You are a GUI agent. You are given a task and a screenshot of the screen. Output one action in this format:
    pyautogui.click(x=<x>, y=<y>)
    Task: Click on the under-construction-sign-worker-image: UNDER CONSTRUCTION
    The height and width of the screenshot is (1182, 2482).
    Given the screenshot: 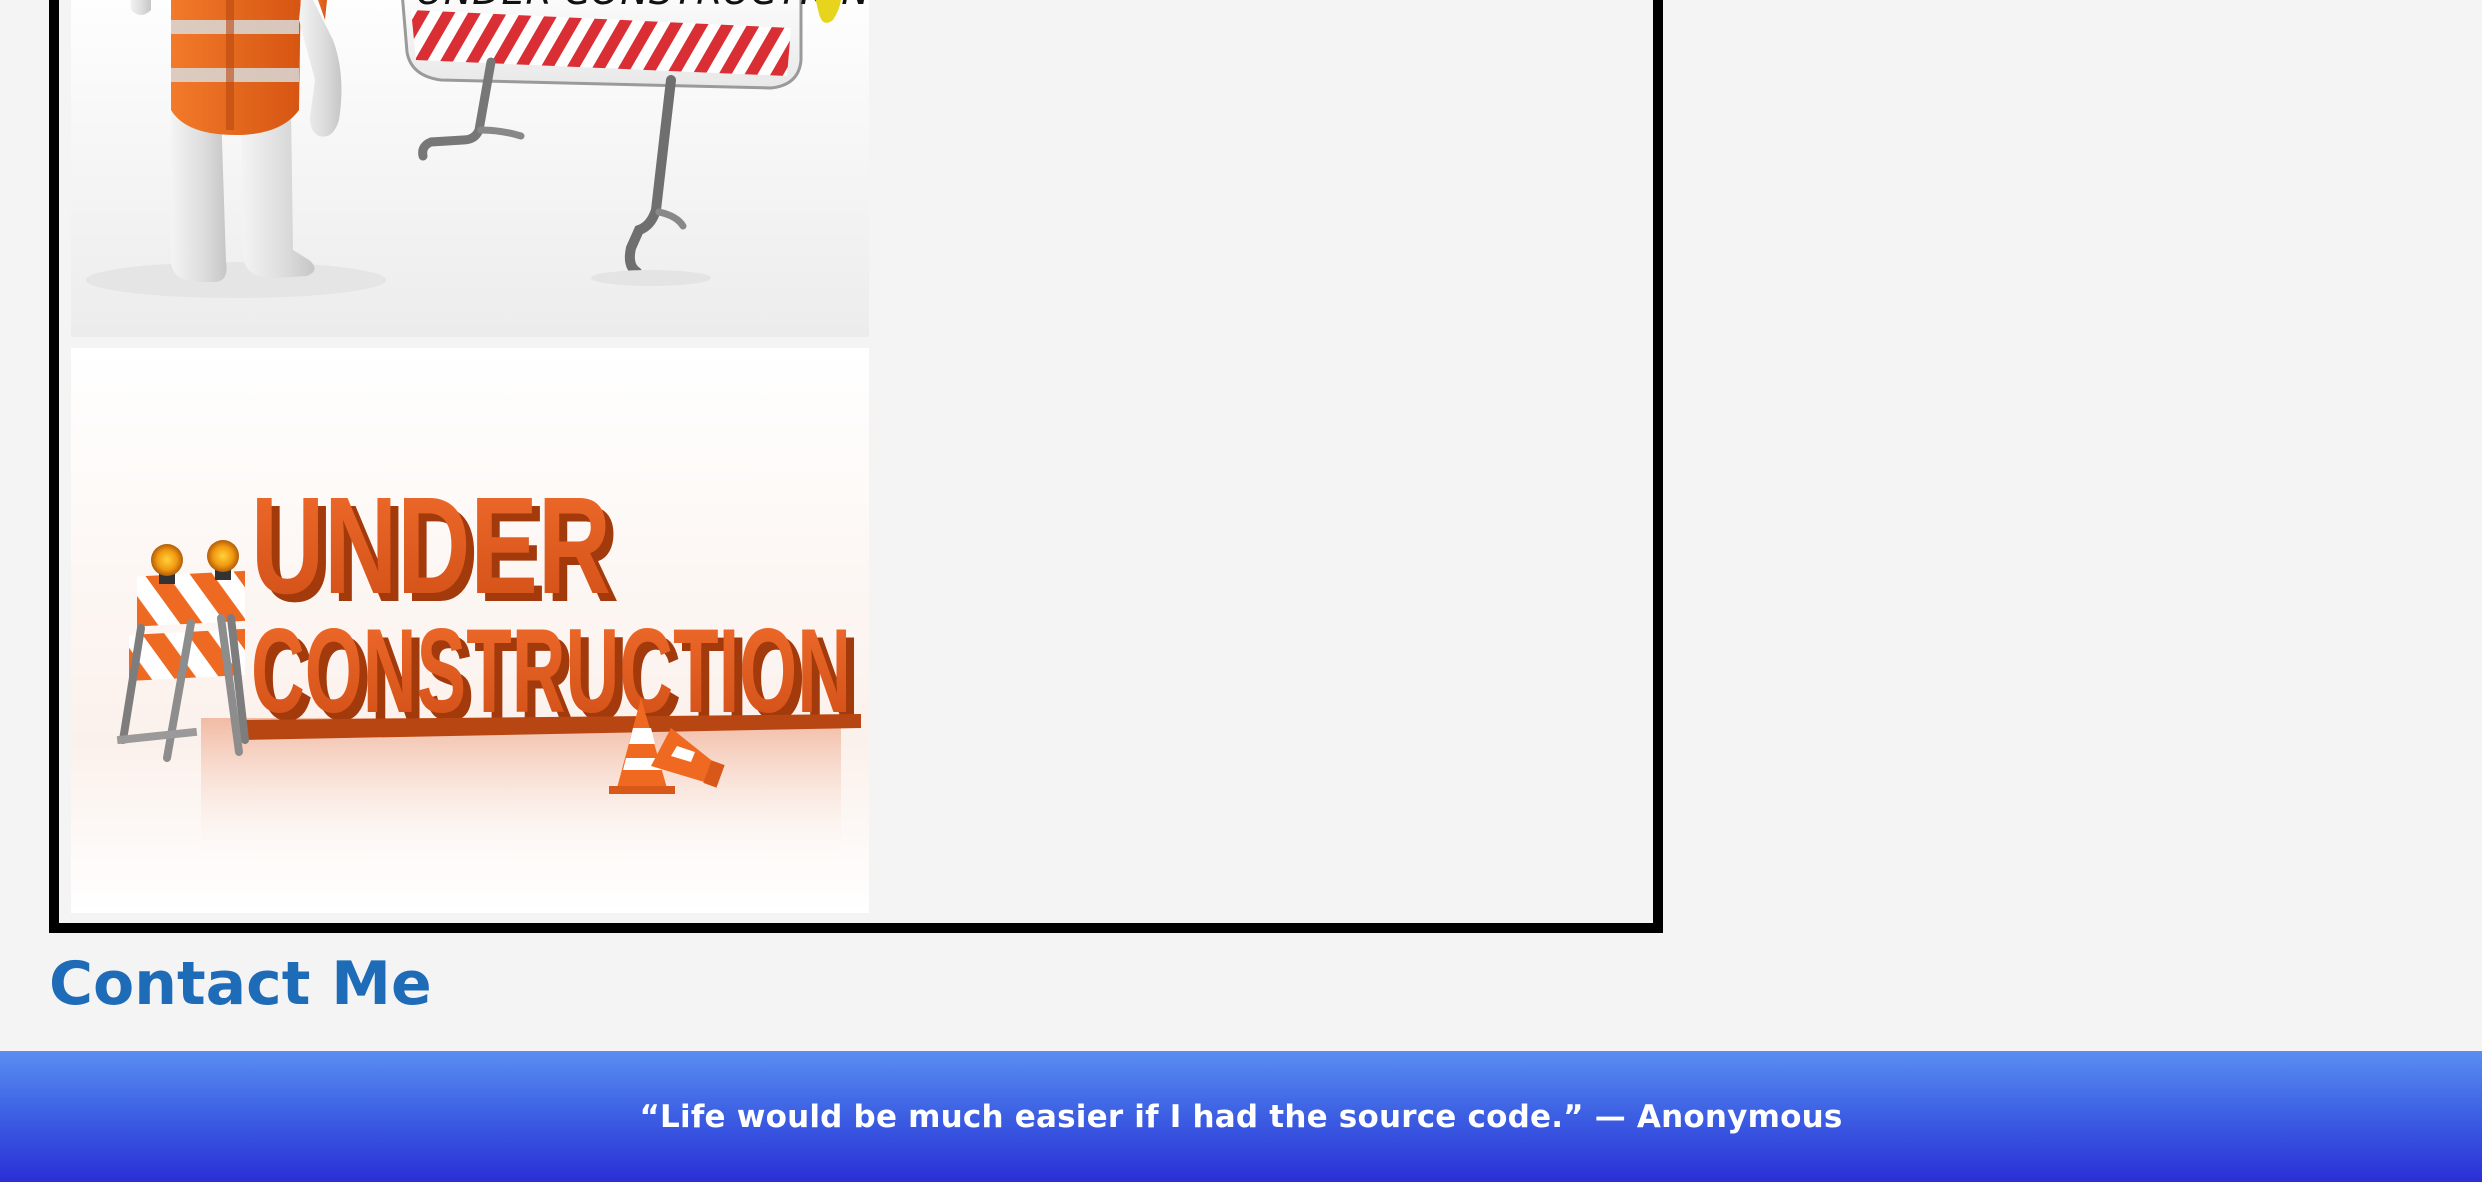 What is the action you would take?
    pyautogui.click(x=470, y=168)
    